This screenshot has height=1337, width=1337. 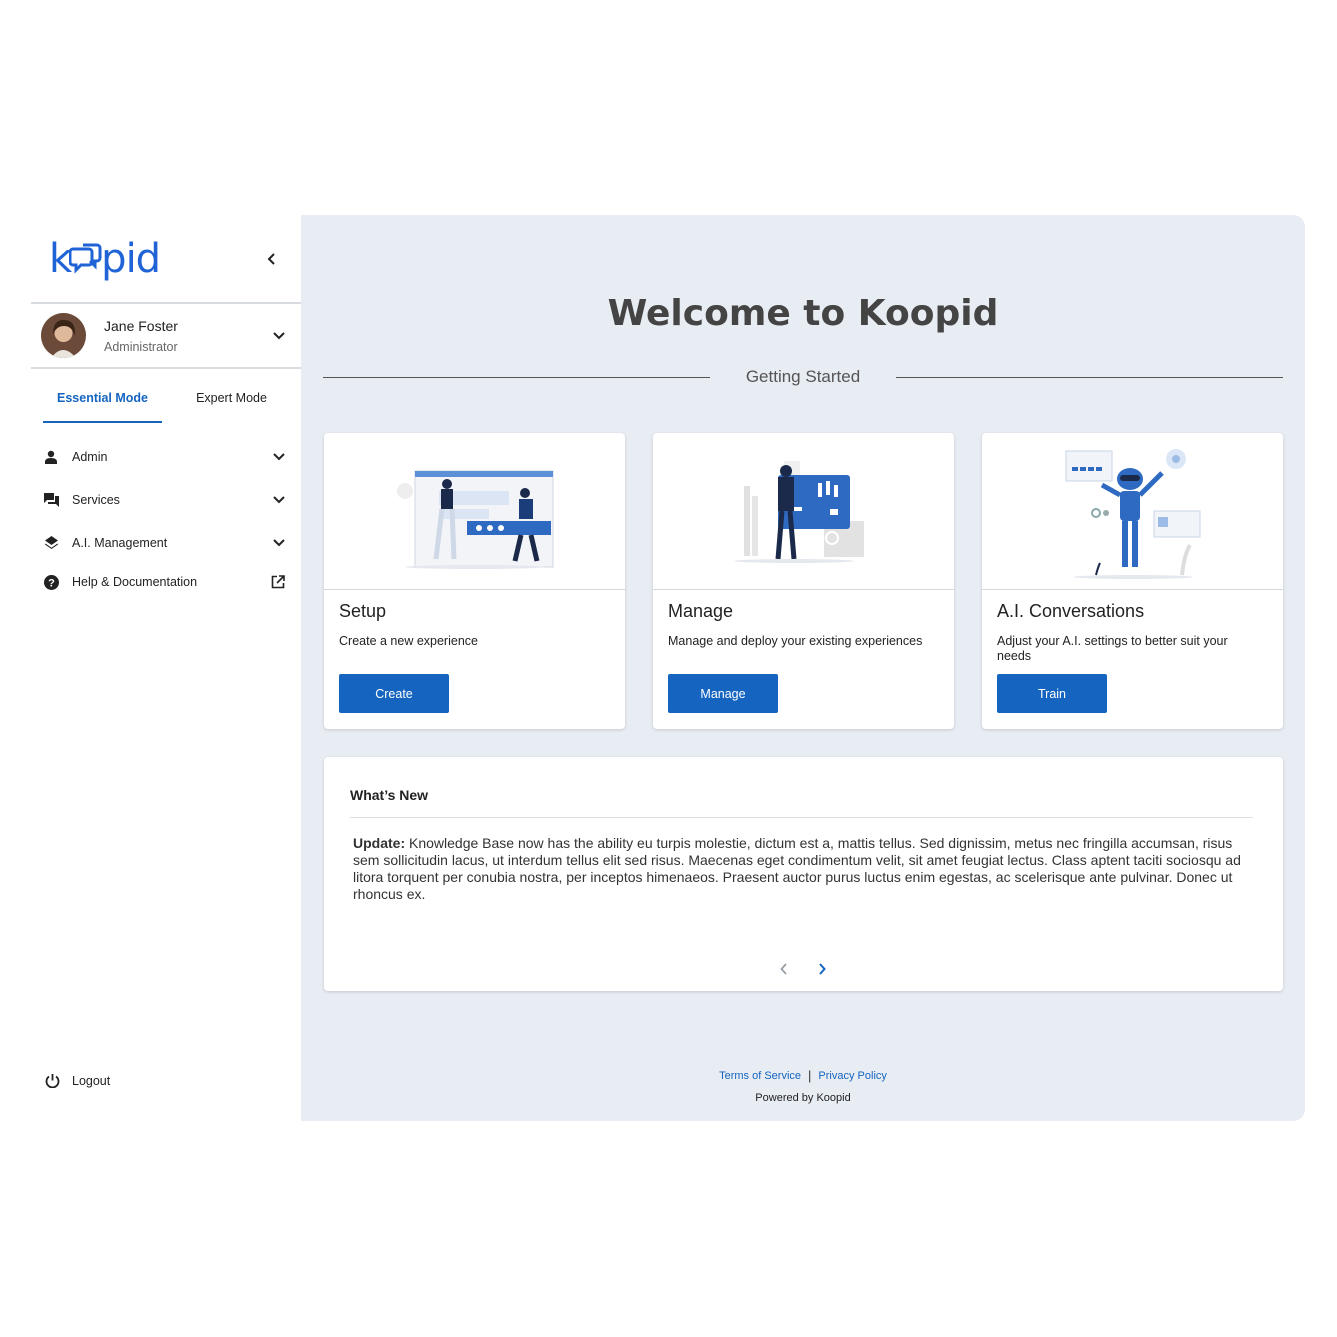 I want to click on avatar, so click(x=63, y=335).